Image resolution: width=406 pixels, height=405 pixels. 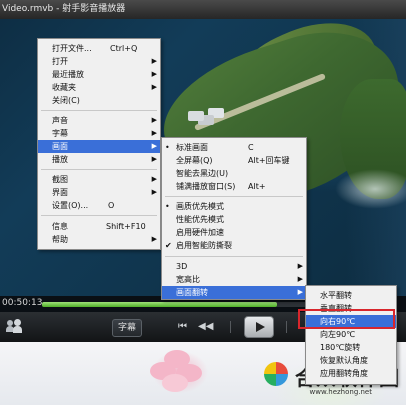 What do you see at coordinates (234, 279) in the screenshot?
I see `menu-item-aspect-ratio: 宽高比 ▶` at bounding box center [234, 279].